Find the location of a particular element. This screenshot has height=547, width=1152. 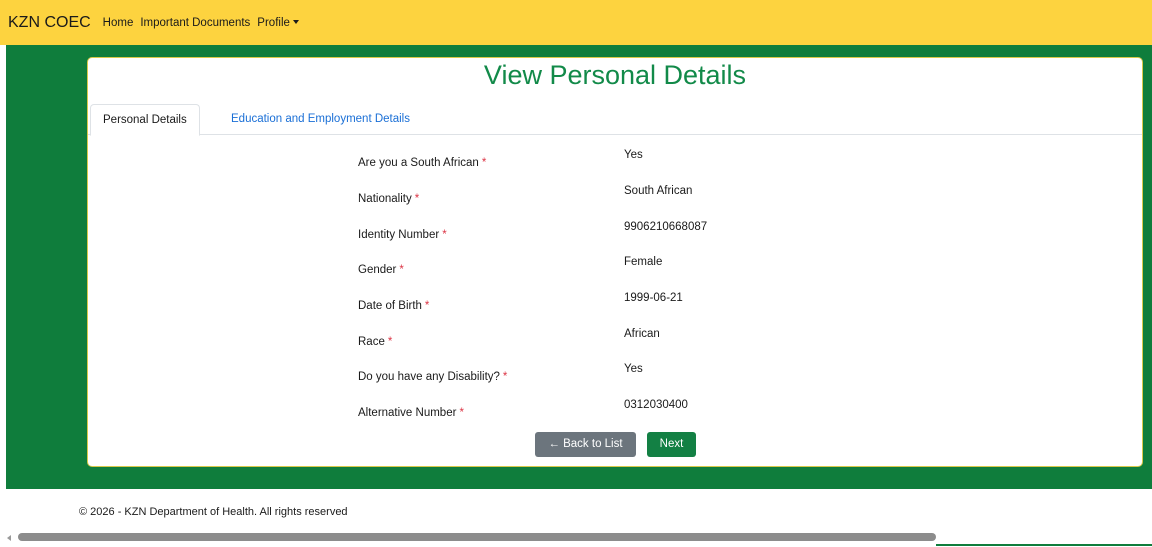

field-label: Are you a South African * is located at coordinates (422, 163).